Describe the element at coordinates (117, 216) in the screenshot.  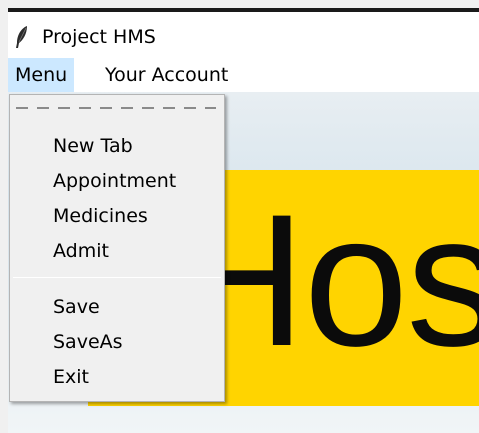
I see `menu-item-medicines: Medicines` at that location.